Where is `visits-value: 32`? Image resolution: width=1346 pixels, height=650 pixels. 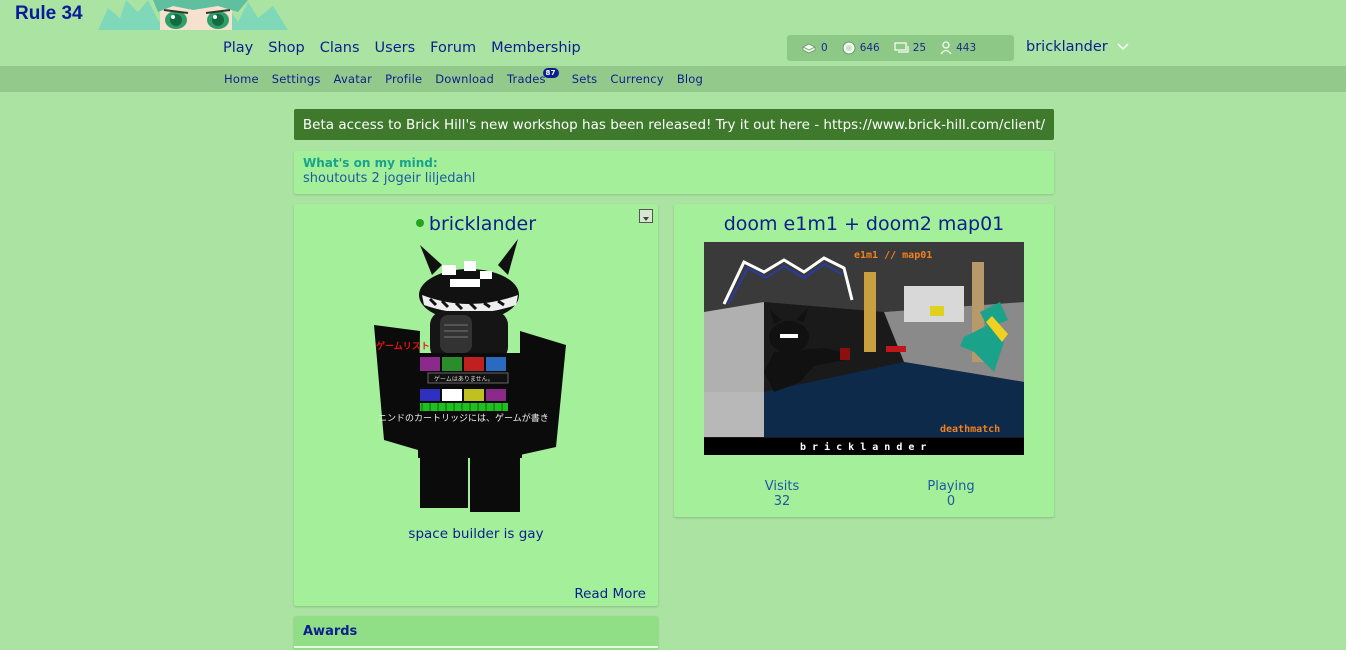 visits-value: 32 is located at coordinates (782, 501).